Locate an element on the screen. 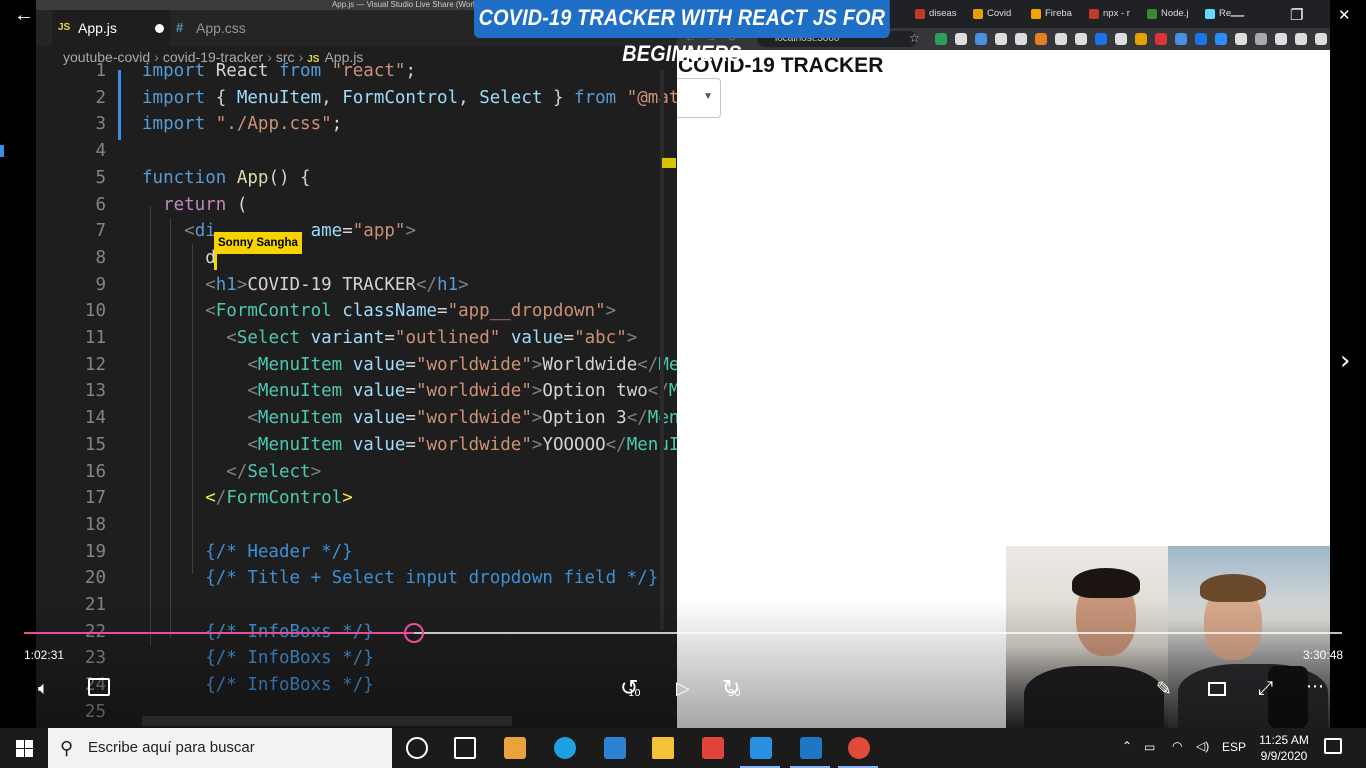  code-line: 17 </FormControl> is located at coordinates (356, 498).